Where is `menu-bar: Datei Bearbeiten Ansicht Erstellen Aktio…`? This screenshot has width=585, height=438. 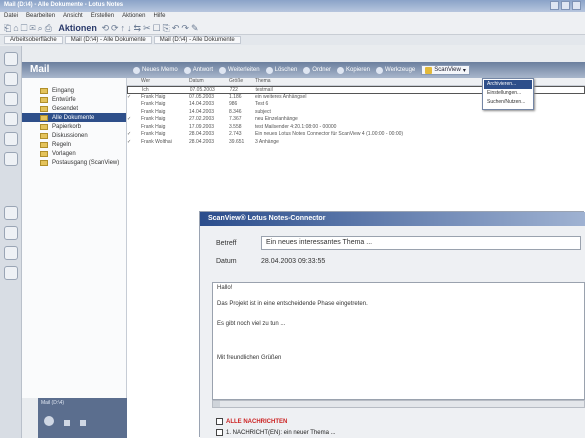 menu-bar: Datei Bearbeiten Ansicht Erstellen Aktio… is located at coordinates (292, 16).